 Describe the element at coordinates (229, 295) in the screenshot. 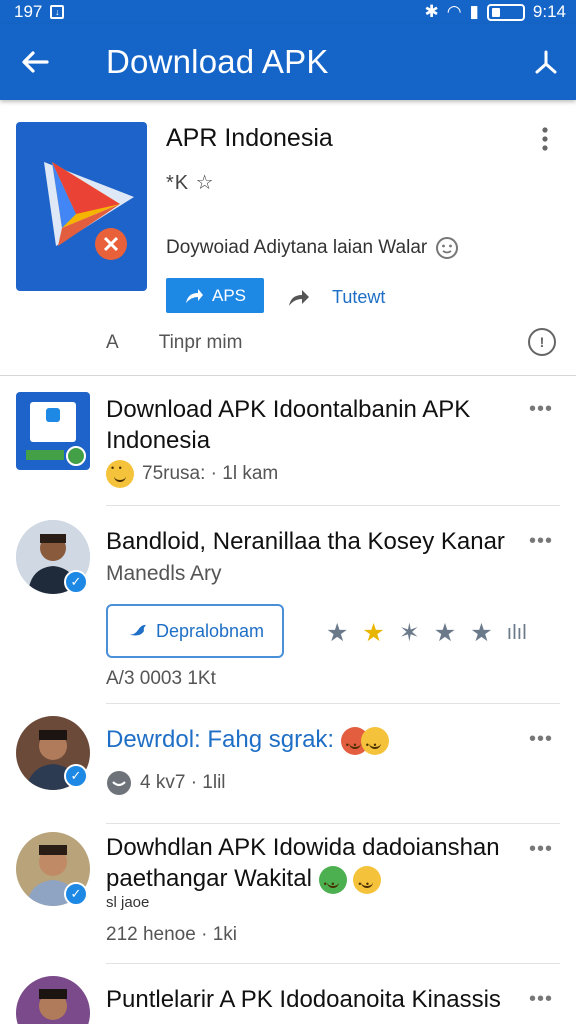

I see `apk-button-label: APS` at that location.